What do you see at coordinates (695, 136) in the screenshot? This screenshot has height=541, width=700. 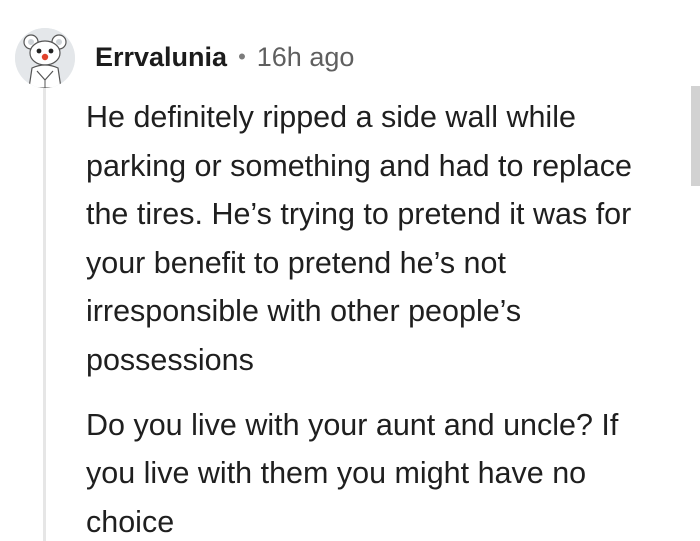 I see `scrollbar-thumb` at bounding box center [695, 136].